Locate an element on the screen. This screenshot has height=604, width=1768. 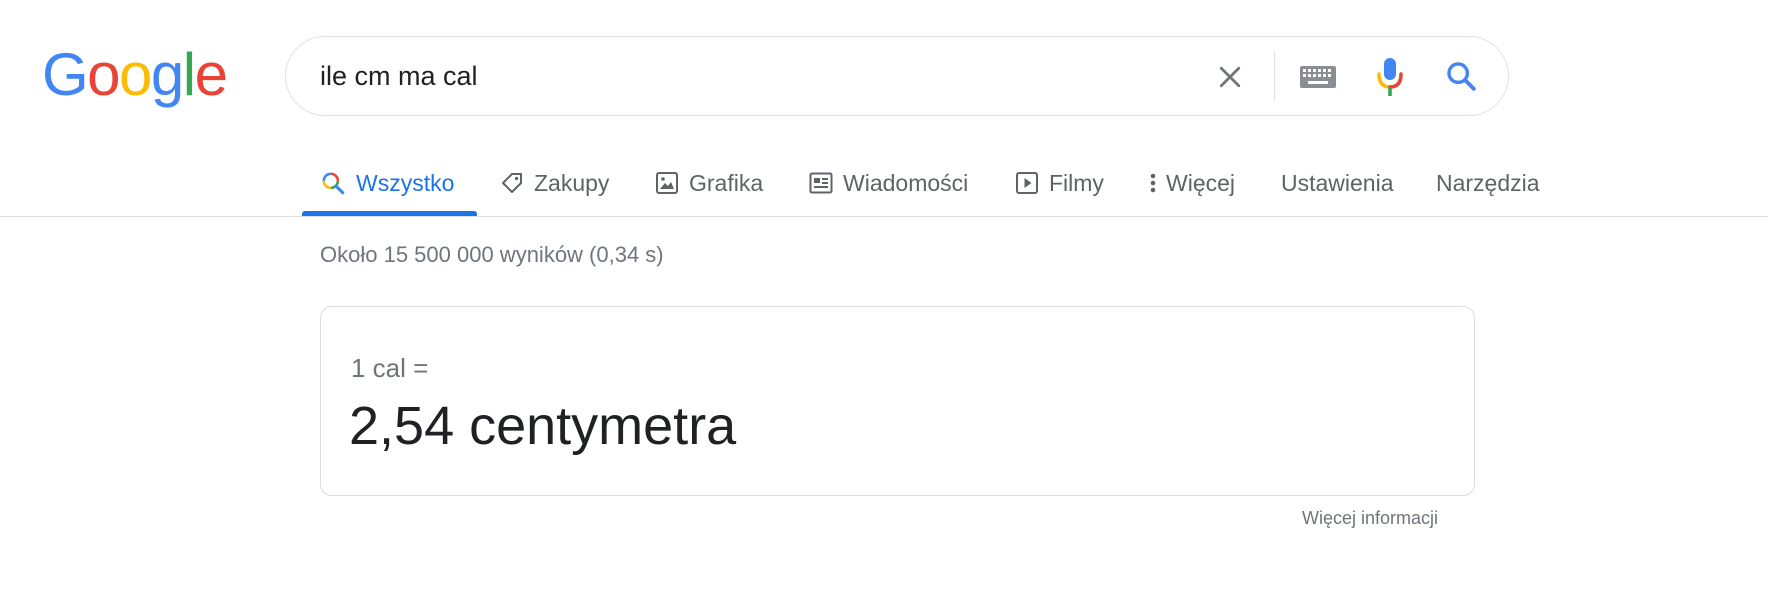
tab-videos: Filmy is located at coordinates (1059, 183).